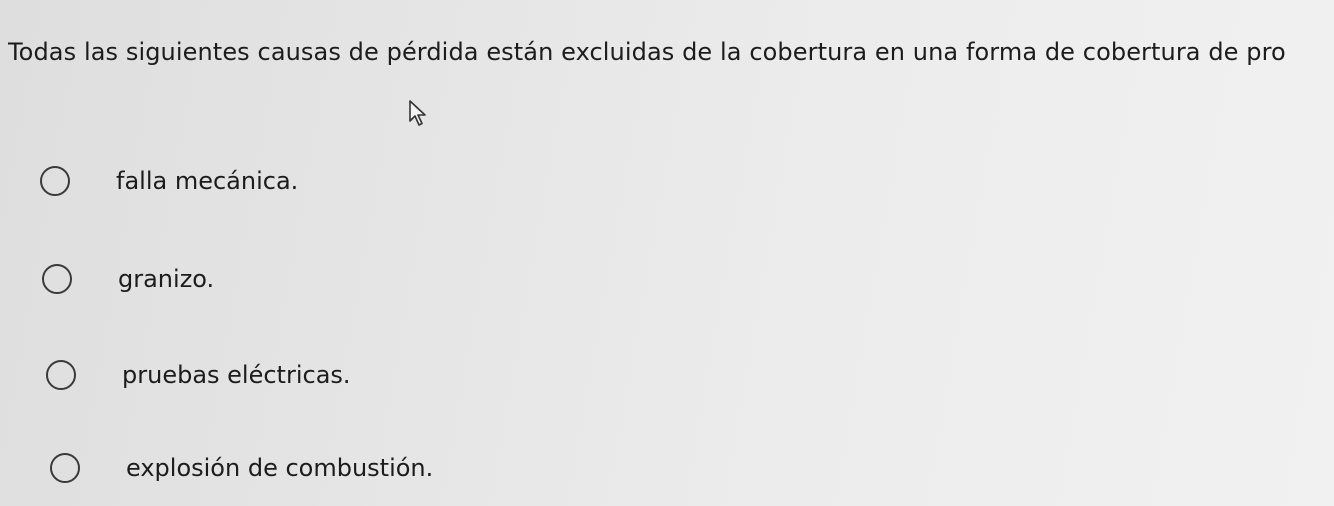  Describe the element at coordinates (280, 468) in the screenshot. I see `option-label: explosión de combustión.` at that location.